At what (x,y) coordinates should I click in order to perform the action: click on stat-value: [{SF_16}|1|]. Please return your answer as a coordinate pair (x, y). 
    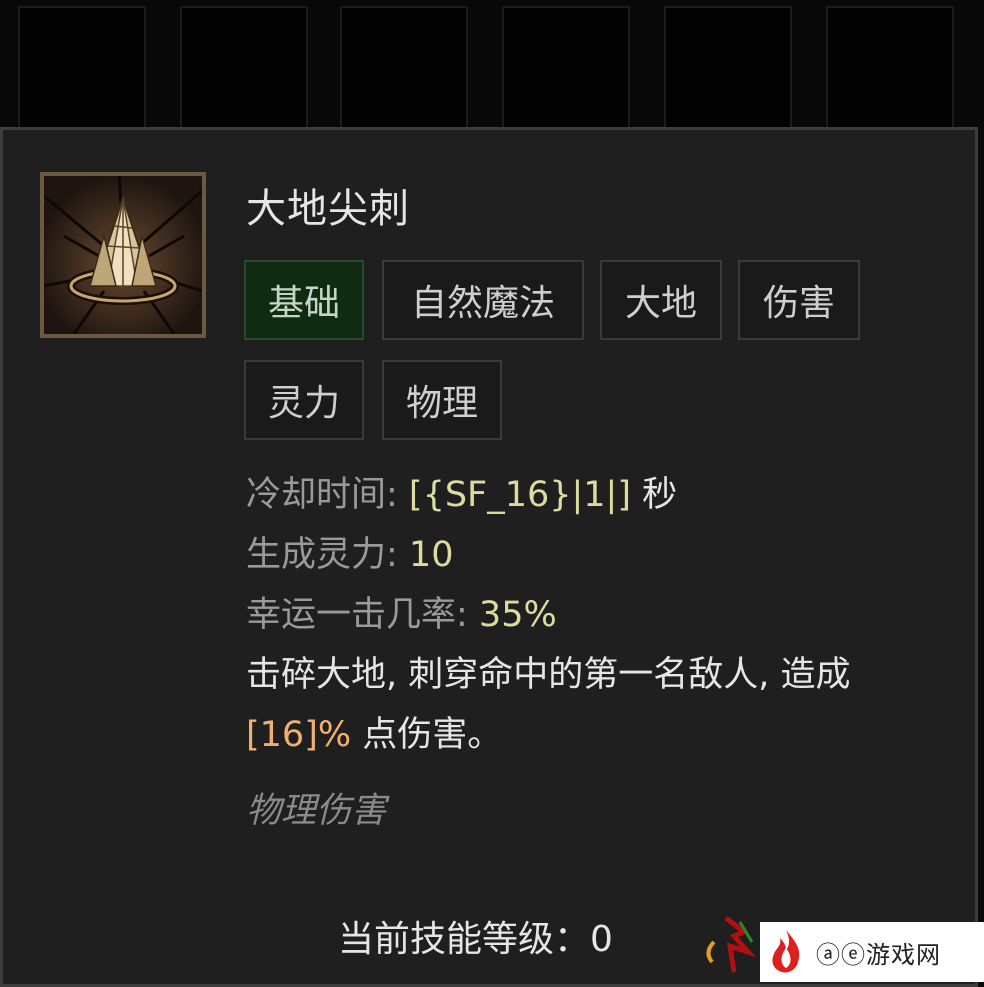
    Looking at the image, I should click on (520, 495).